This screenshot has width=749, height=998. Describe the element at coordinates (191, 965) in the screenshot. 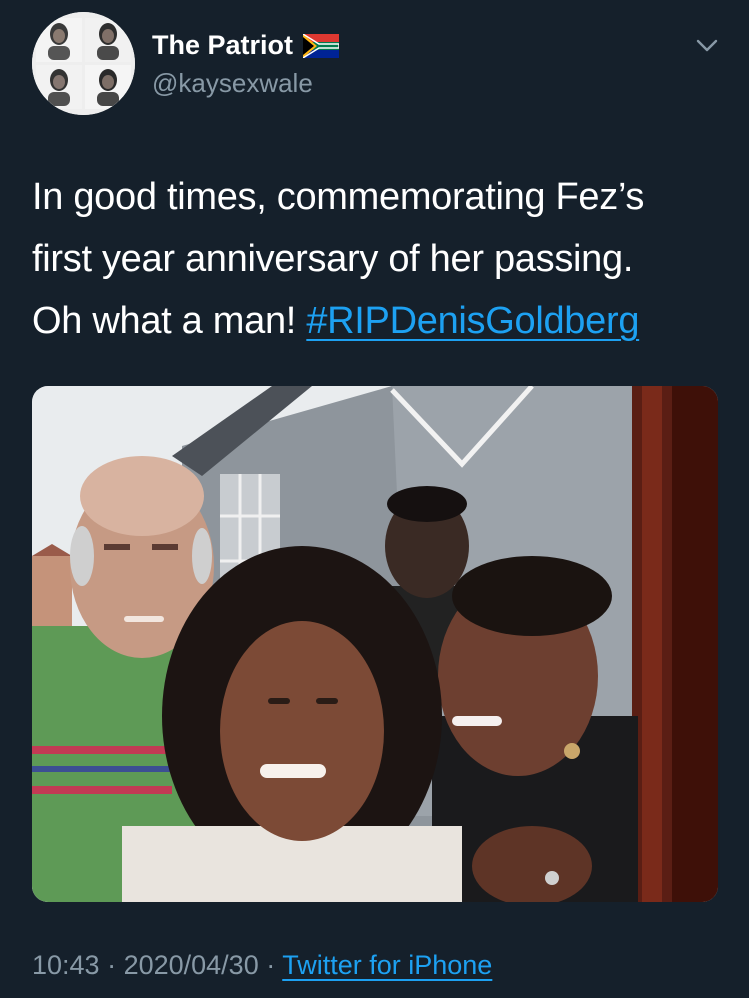

I see `tweet-date: 2020/04/30` at that location.